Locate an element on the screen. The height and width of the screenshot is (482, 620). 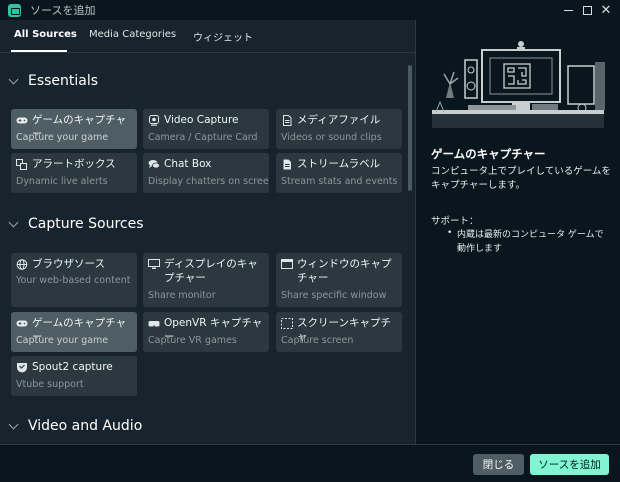
source-card-game-capture-2: ゲームのキャプチャー Capture your game is located at coordinates (74, 332).